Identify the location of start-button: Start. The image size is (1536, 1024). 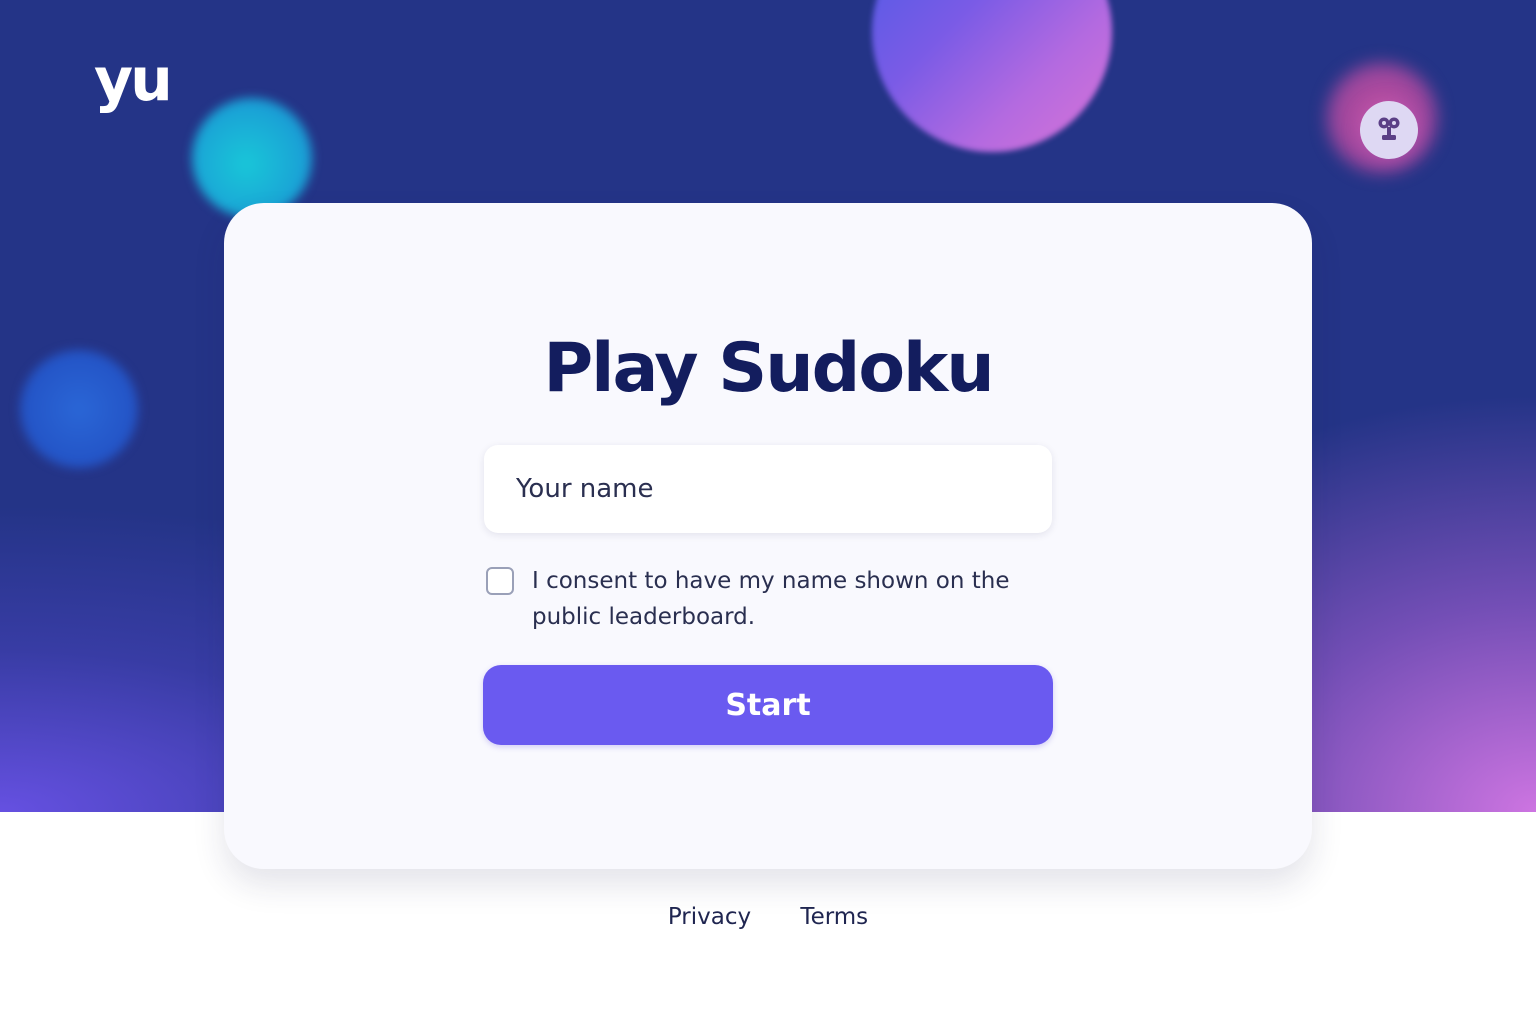
(768, 705).